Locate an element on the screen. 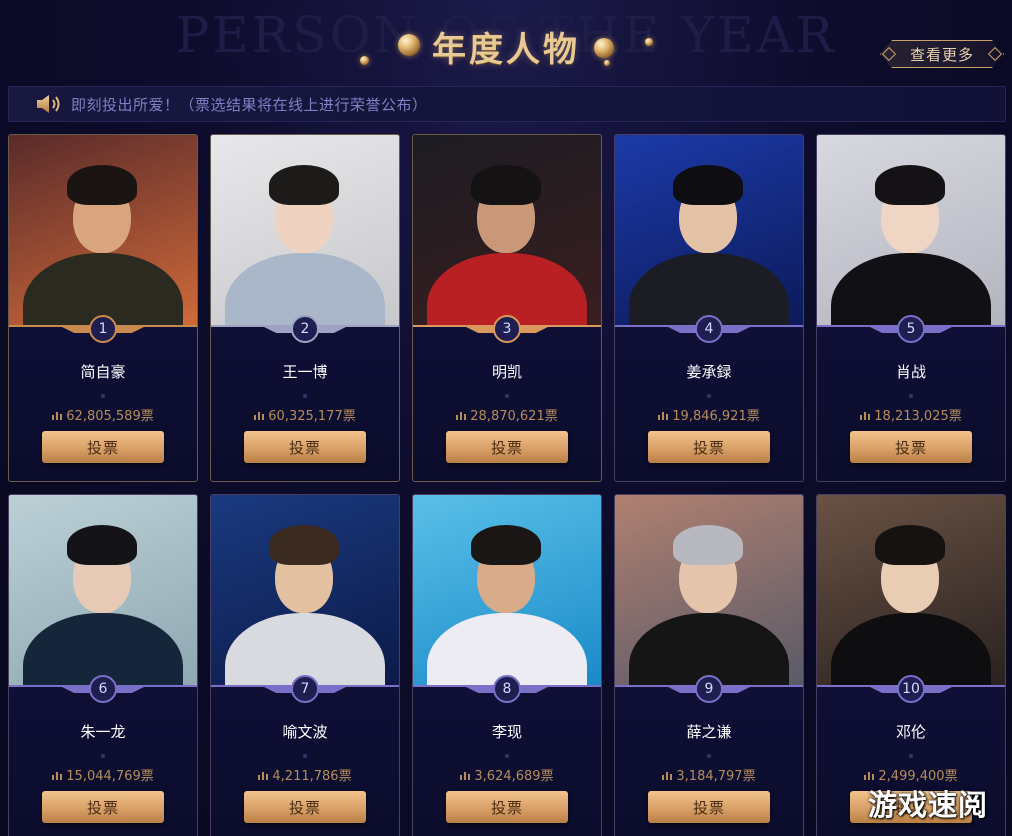  candidate-name: 肖战 is located at coordinates (910, 372).